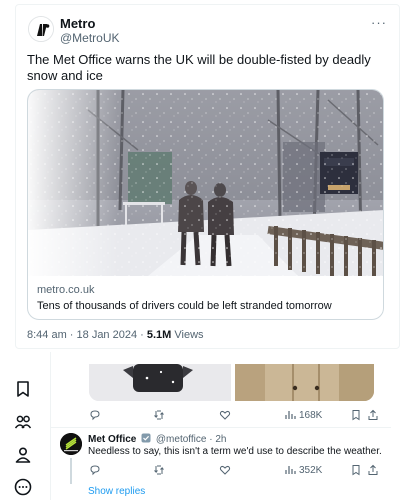 Image resolution: width=416 pixels, height=500 pixels. I want to click on views-button: 352K, so click(303, 470).